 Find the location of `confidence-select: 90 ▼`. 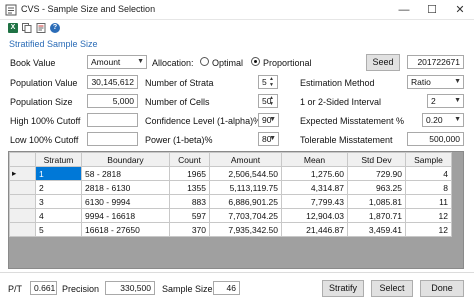

confidence-select: 90 ▼ is located at coordinates (268, 120).